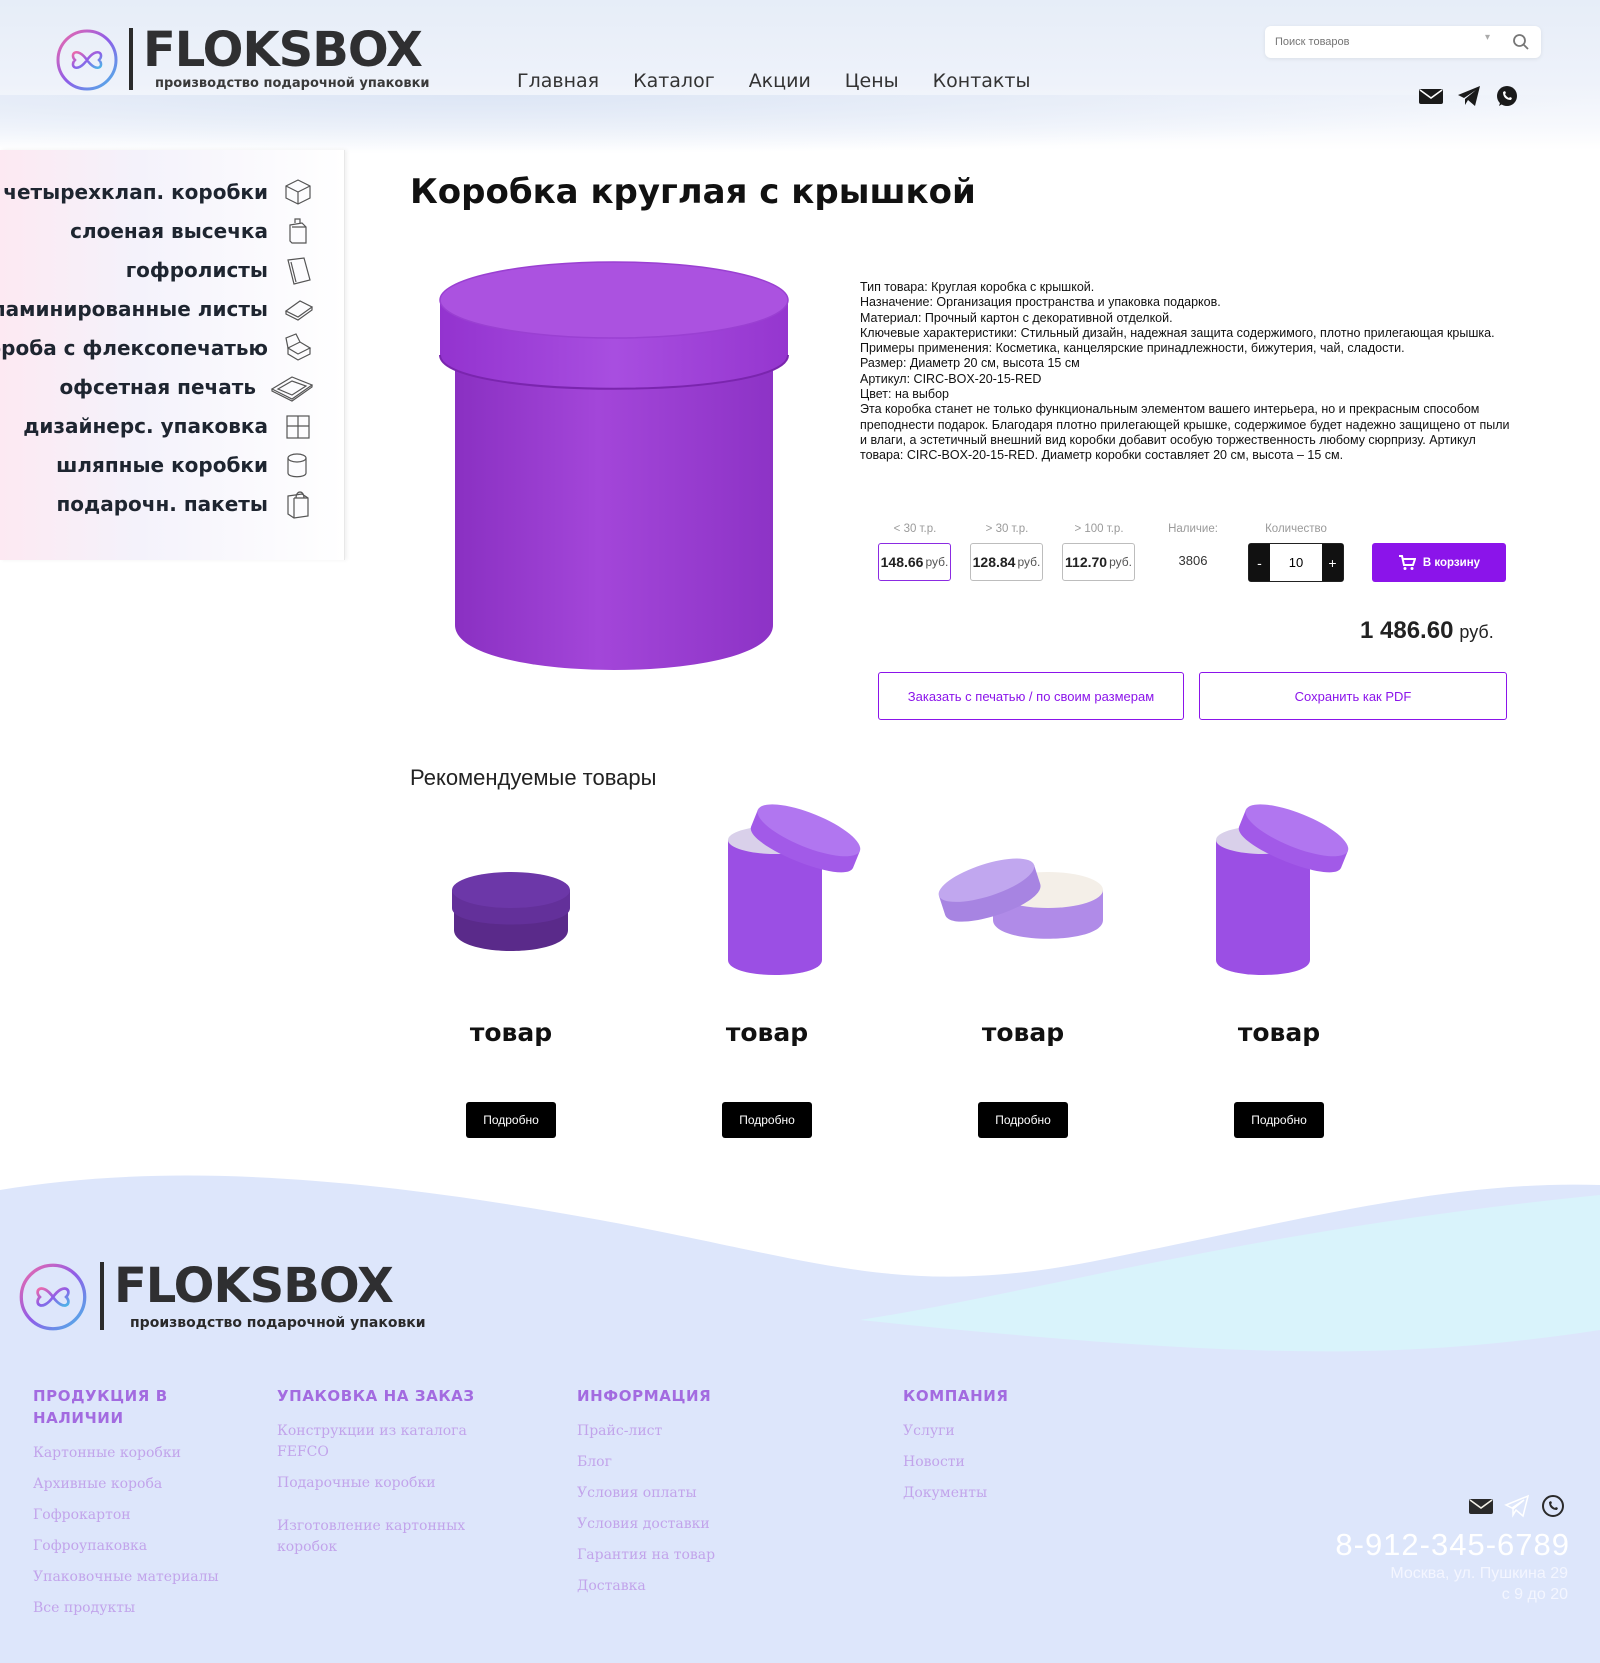 The width and height of the screenshot is (1600, 1663). What do you see at coordinates (677, 1524) in the screenshot?
I see `footer-link: Условия доставки` at bounding box center [677, 1524].